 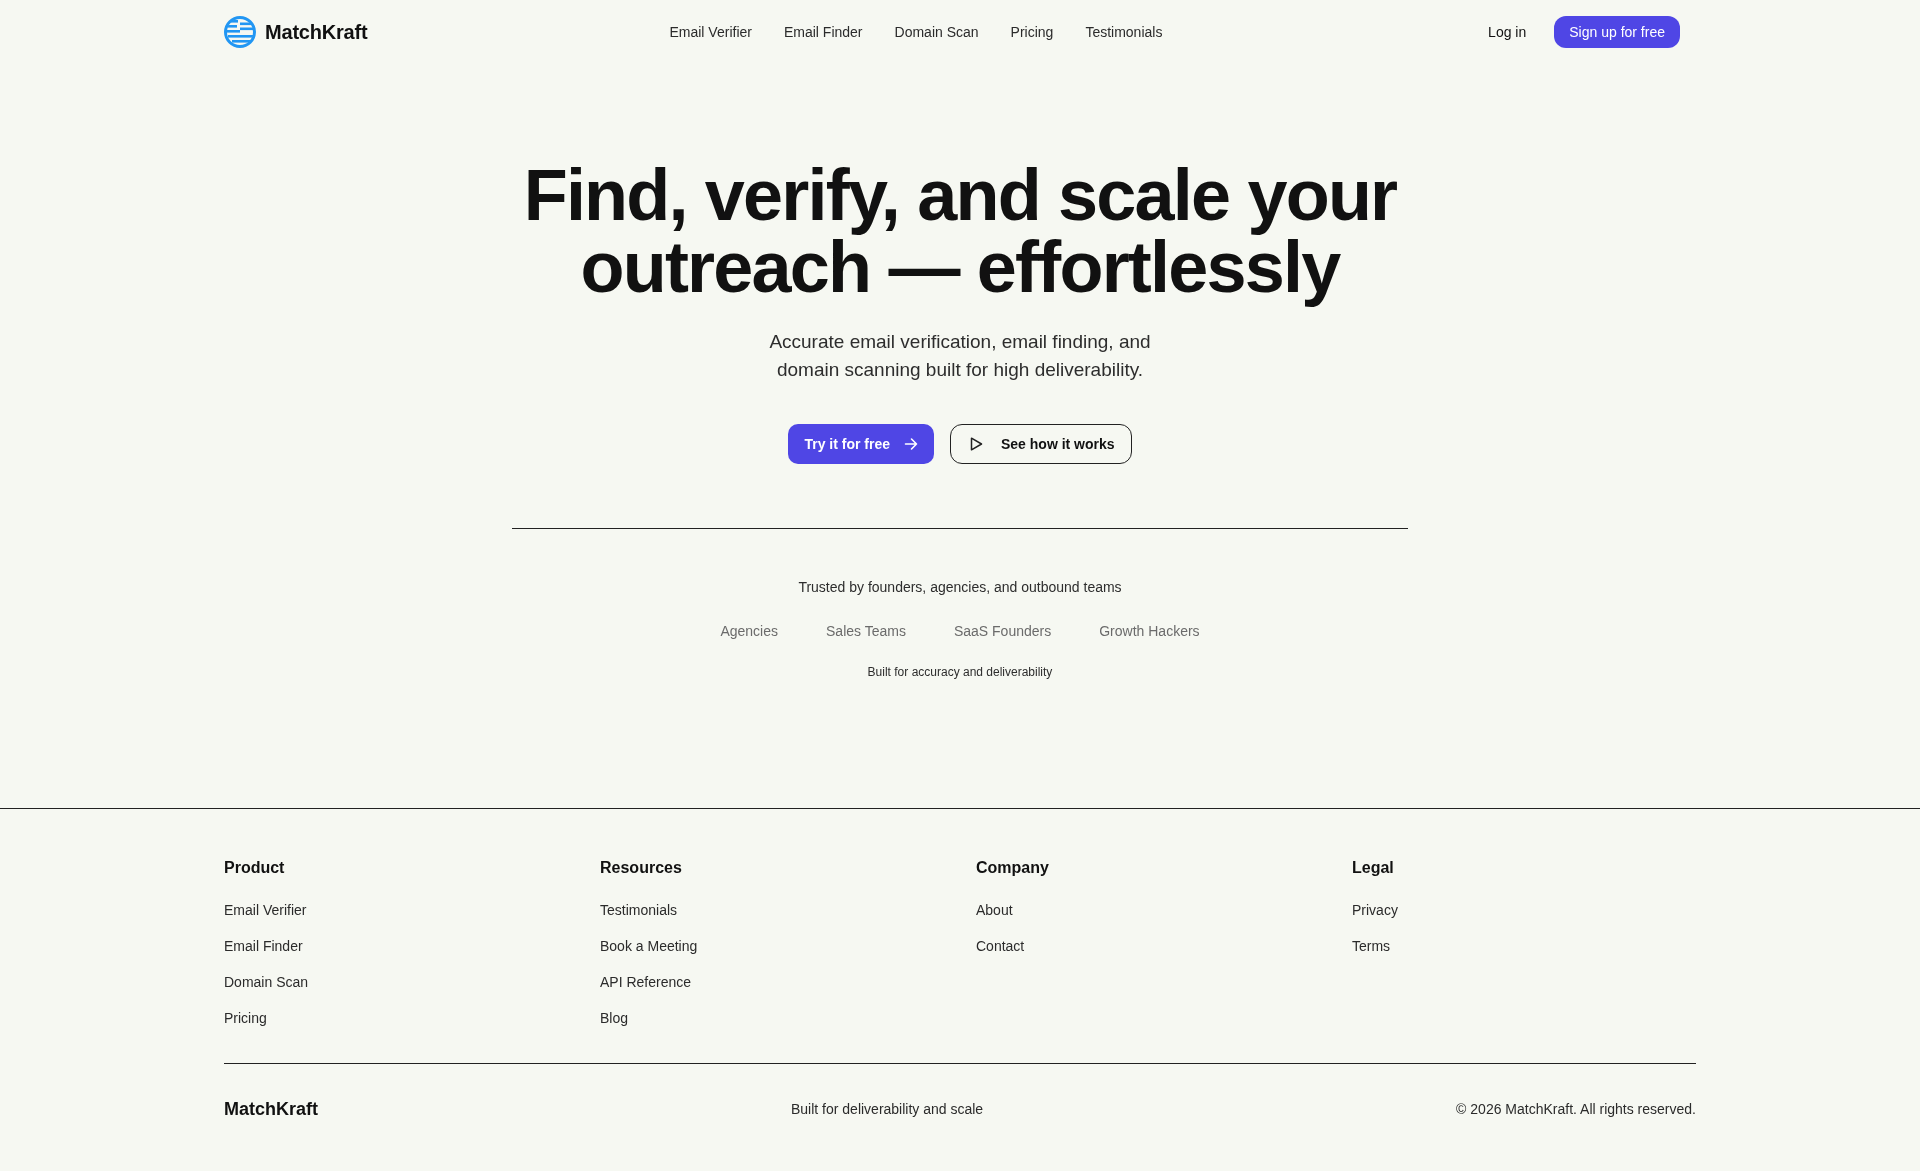 What do you see at coordinates (976, 444) in the screenshot?
I see `play-icon` at bounding box center [976, 444].